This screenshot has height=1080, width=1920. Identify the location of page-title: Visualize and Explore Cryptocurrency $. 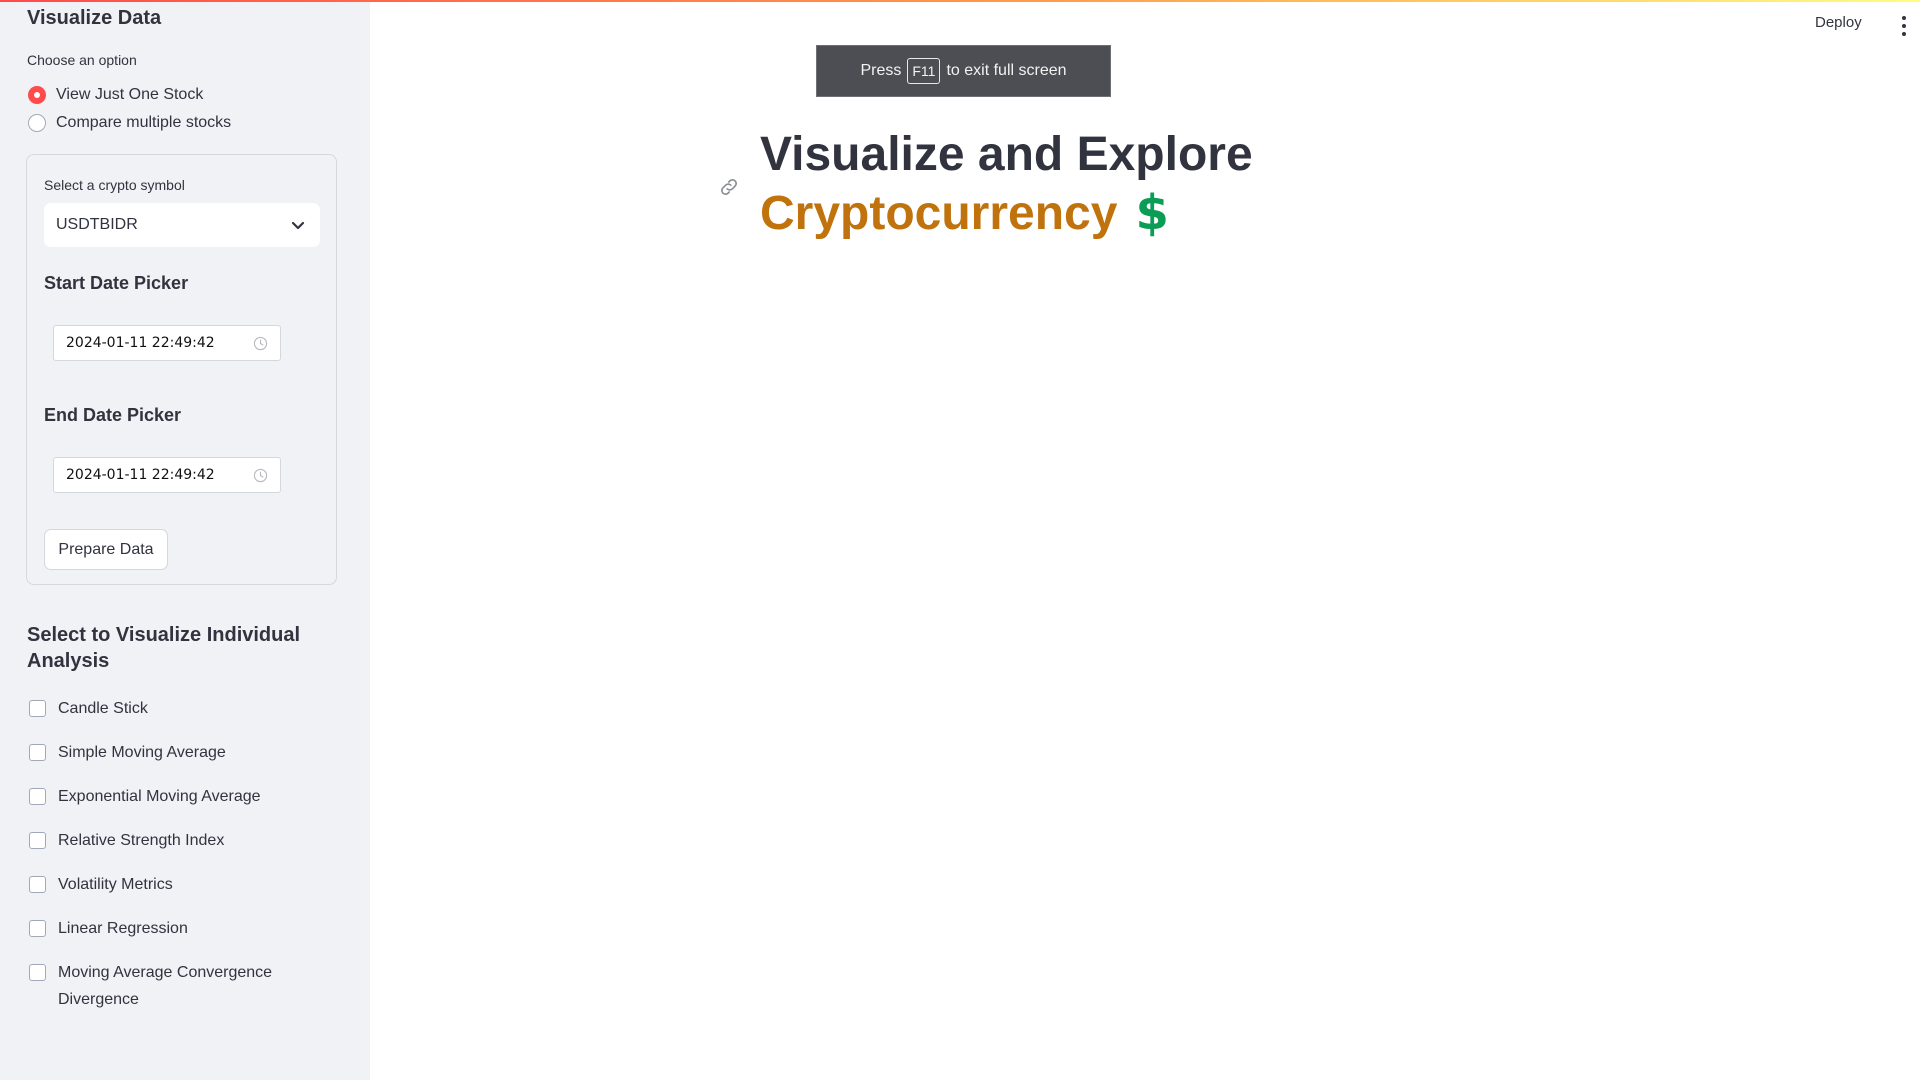
(1006, 184).